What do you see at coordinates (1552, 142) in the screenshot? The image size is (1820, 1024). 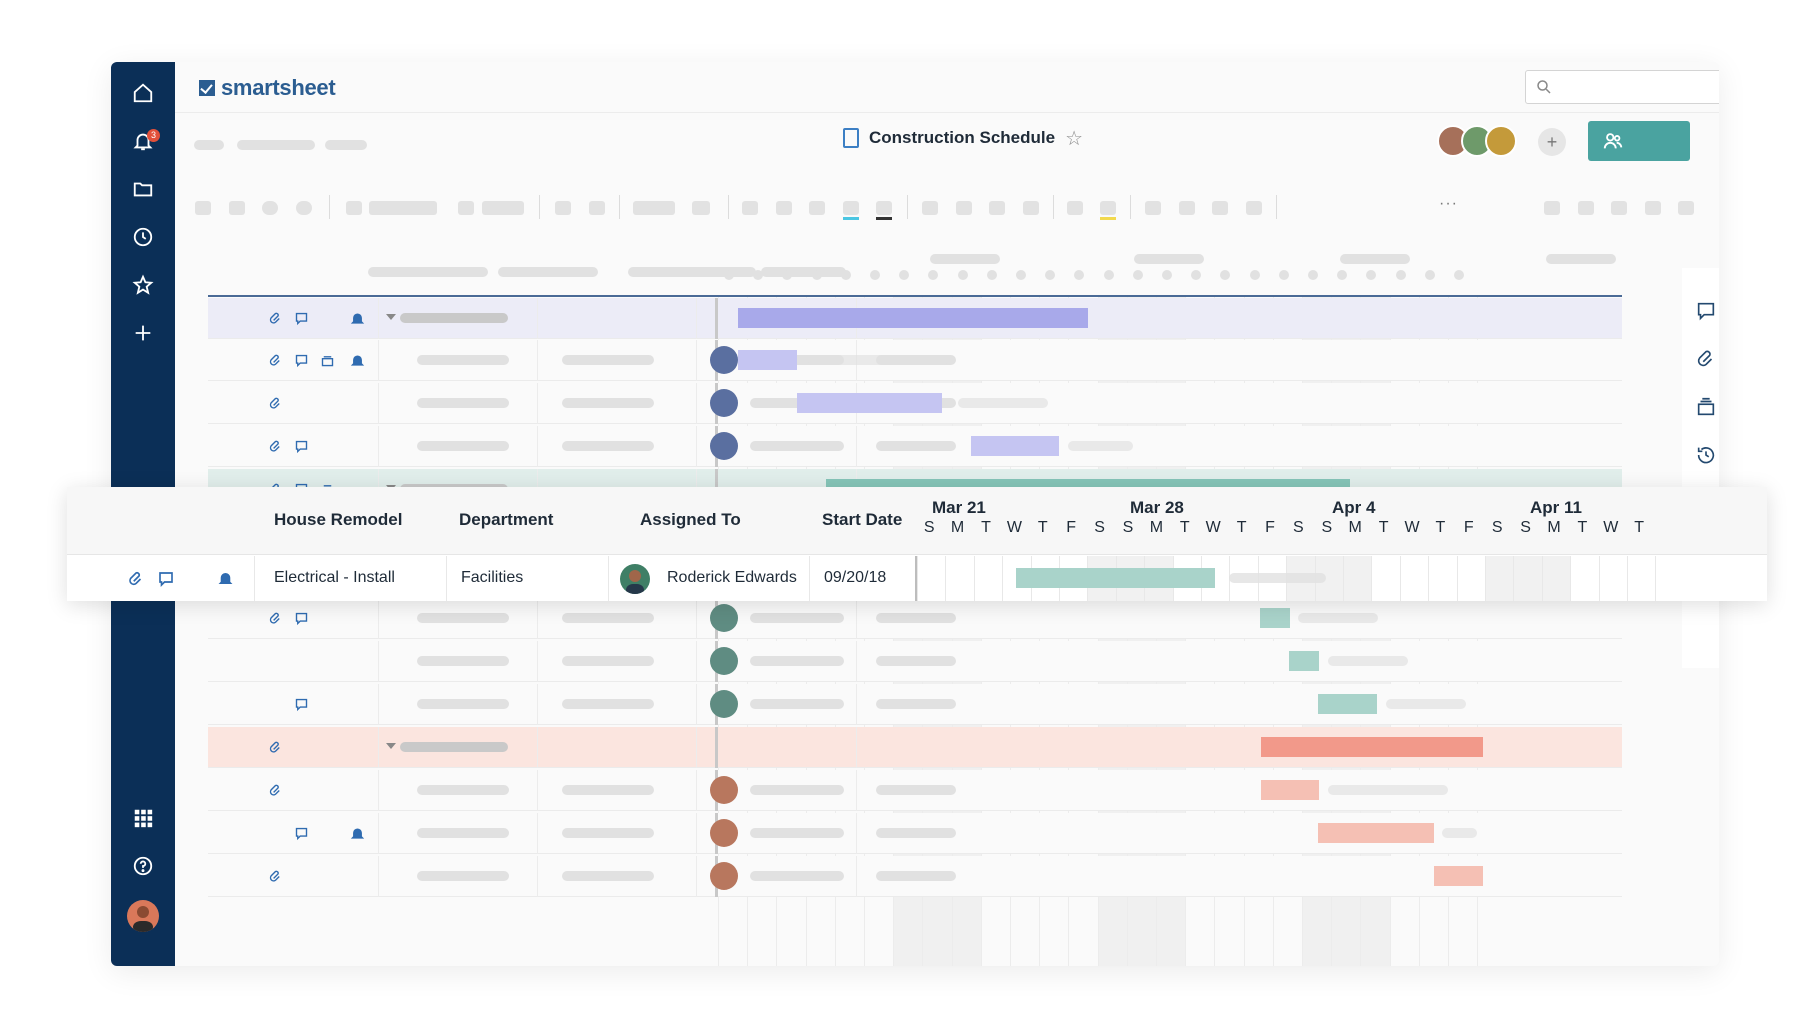 I see `add-collaborator-button: +` at bounding box center [1552, 142].